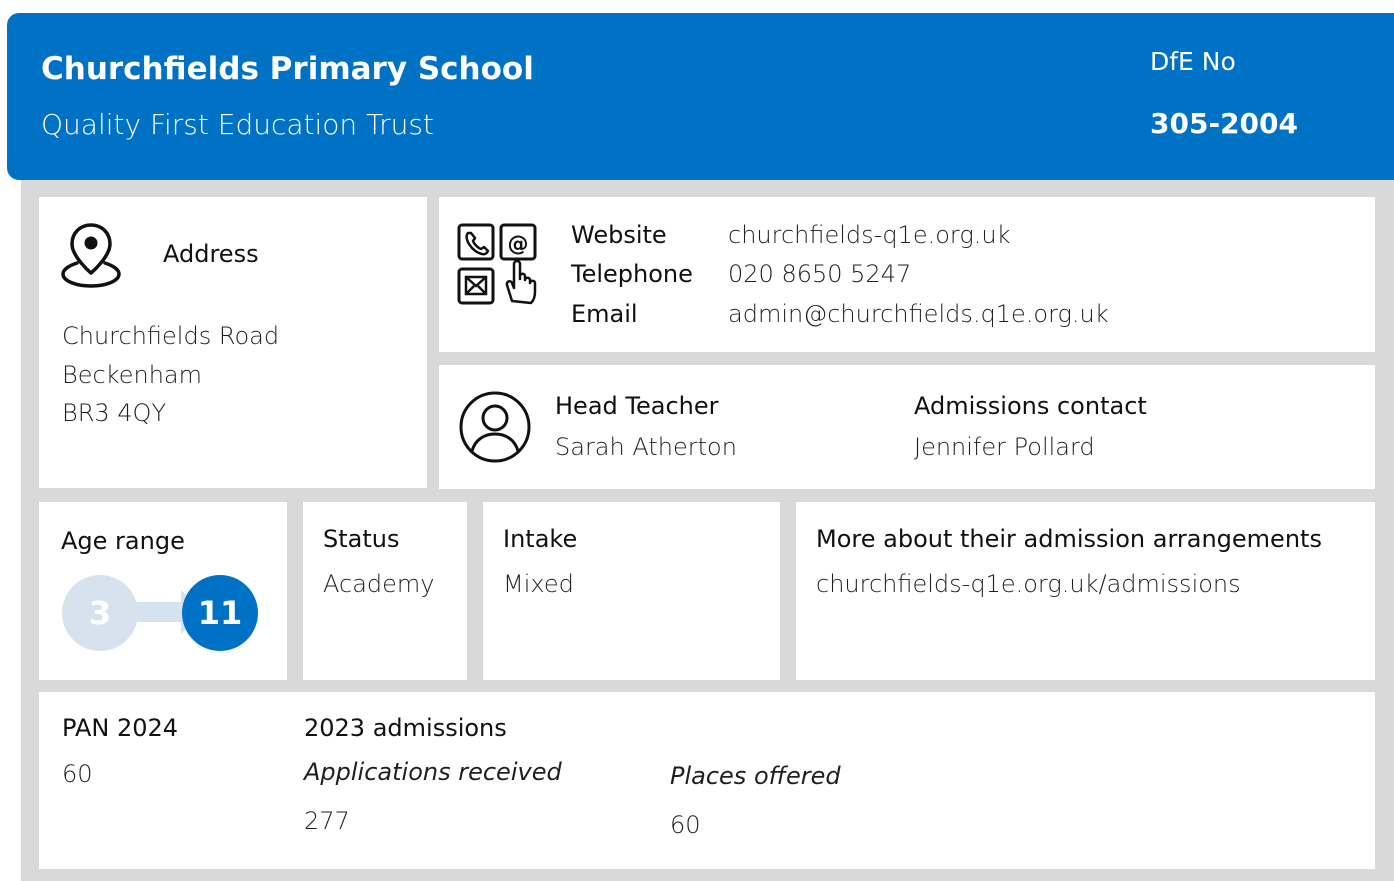 This screenshot has width=1394, height=881. Describe the element at coordinates (1069, 539) in the screenshot. I see `admission-arrangements-label: More about their admission arrangements` at that location.